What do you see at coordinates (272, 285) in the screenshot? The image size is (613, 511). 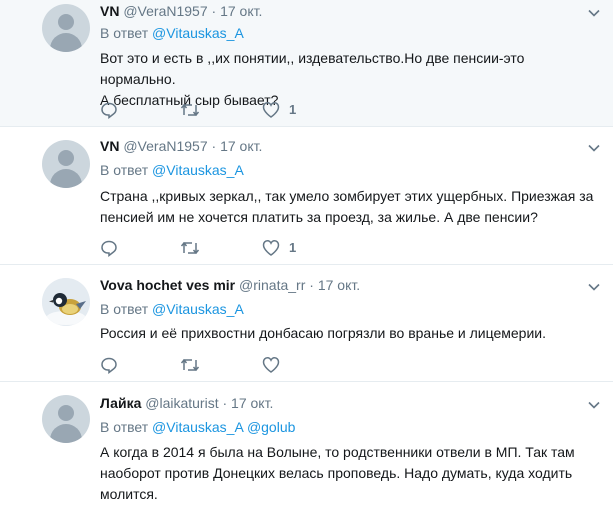 I see `user-handle: @rinata_rr` at bounding box center [272, 285].